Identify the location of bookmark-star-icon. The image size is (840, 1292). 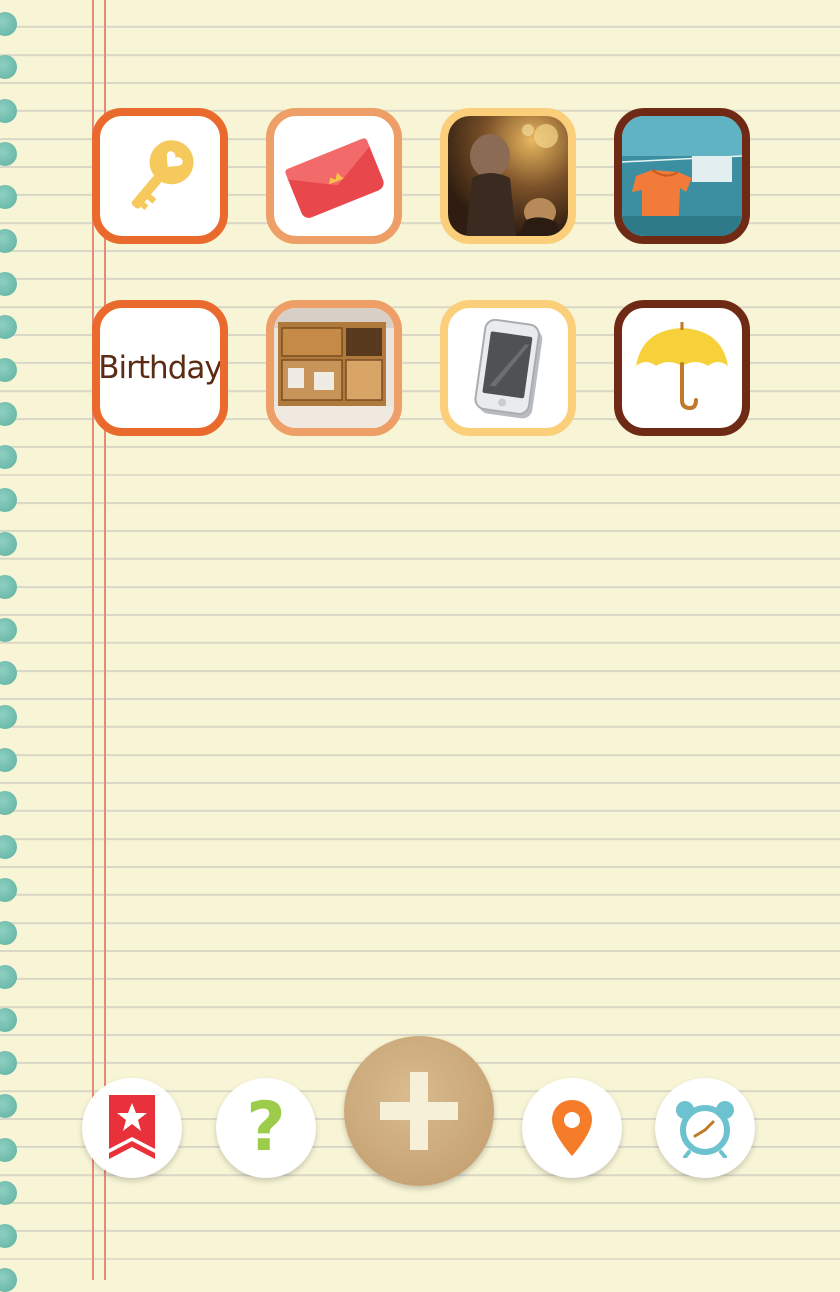
(132, 1127).